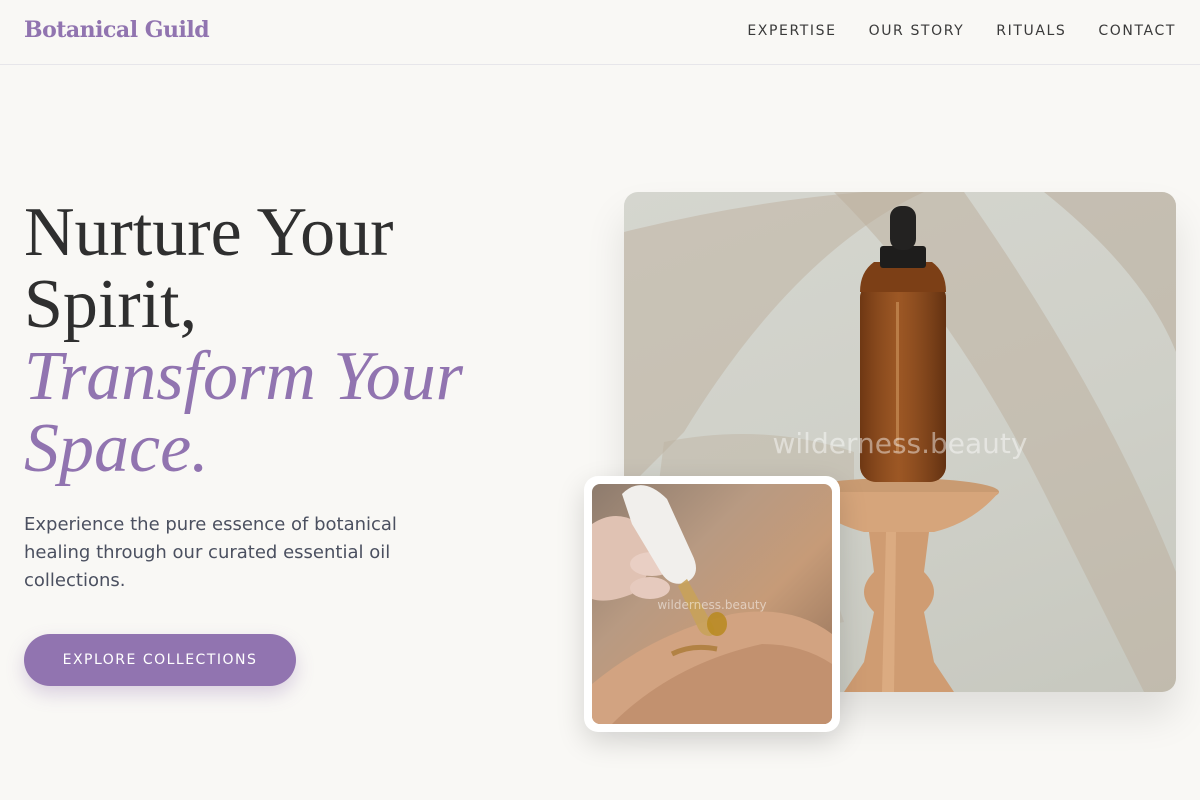  I want to click on image-watermark: wilderness.beauty, so click(900, 443).